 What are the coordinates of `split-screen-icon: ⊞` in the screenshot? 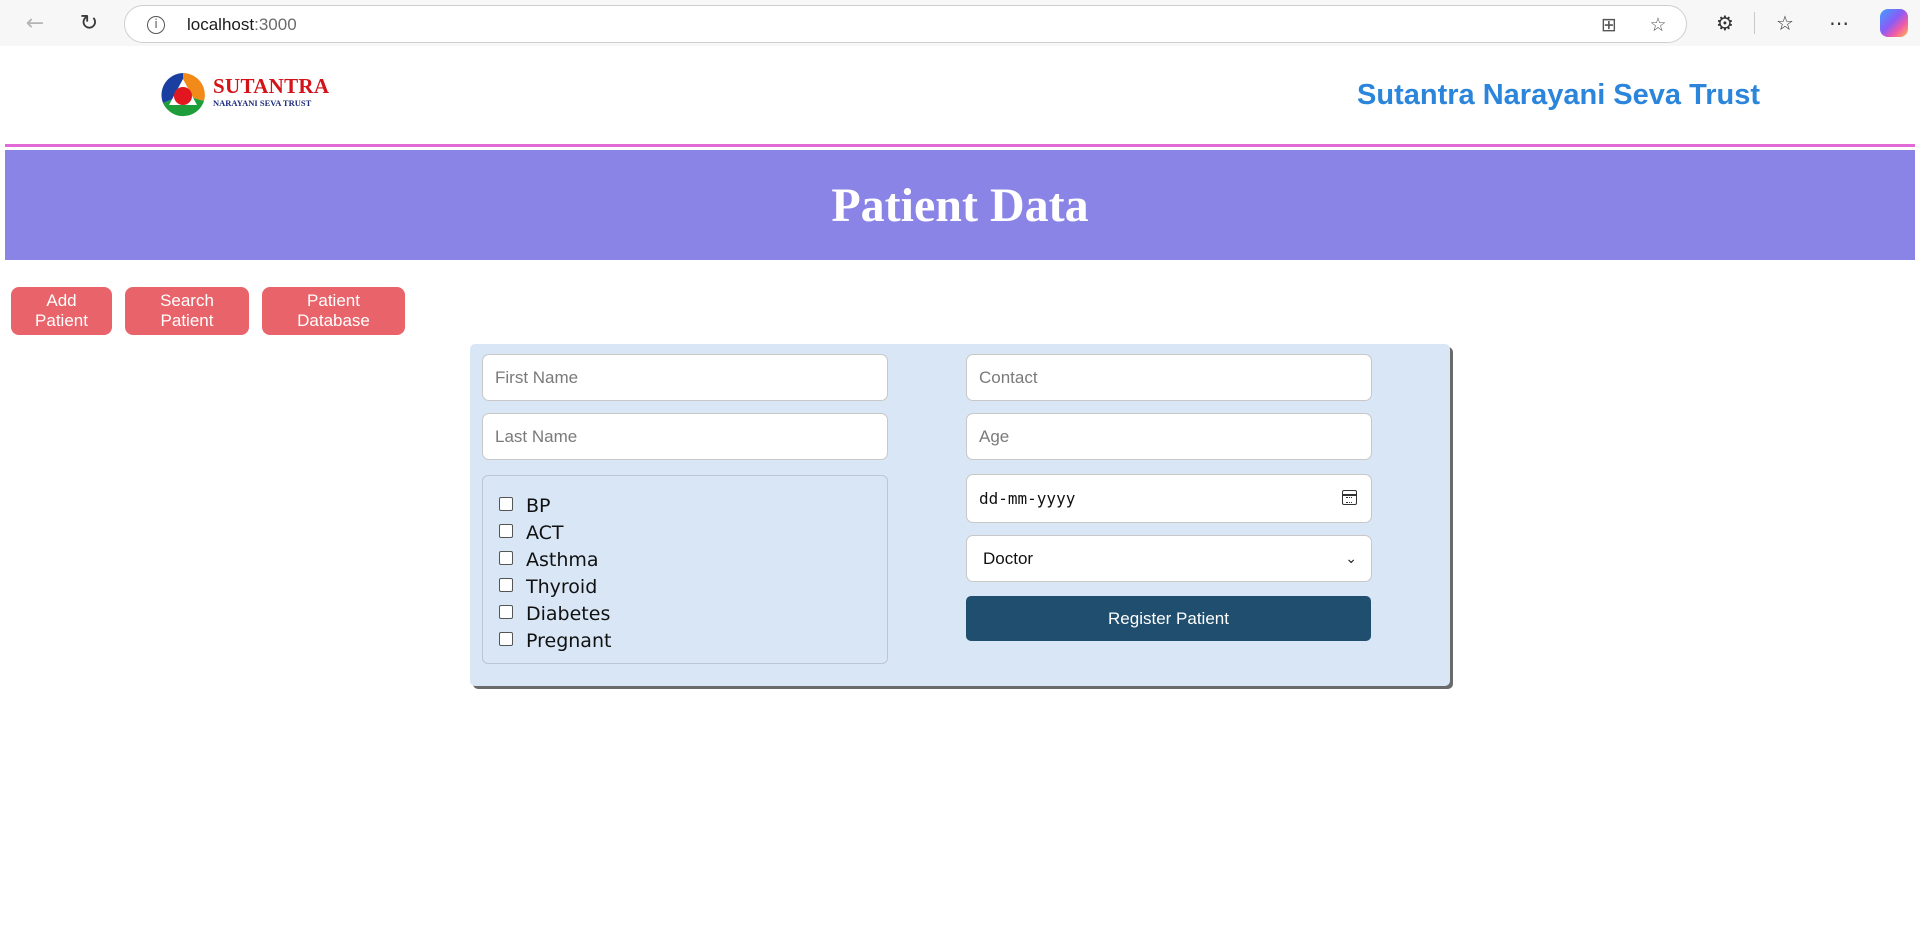 It's located at (1609, 25).